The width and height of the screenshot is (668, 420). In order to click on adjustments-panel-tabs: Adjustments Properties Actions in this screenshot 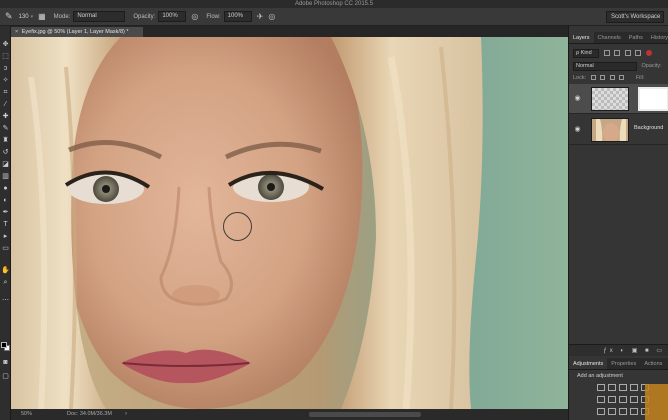, I will do `click(618, 364)`.